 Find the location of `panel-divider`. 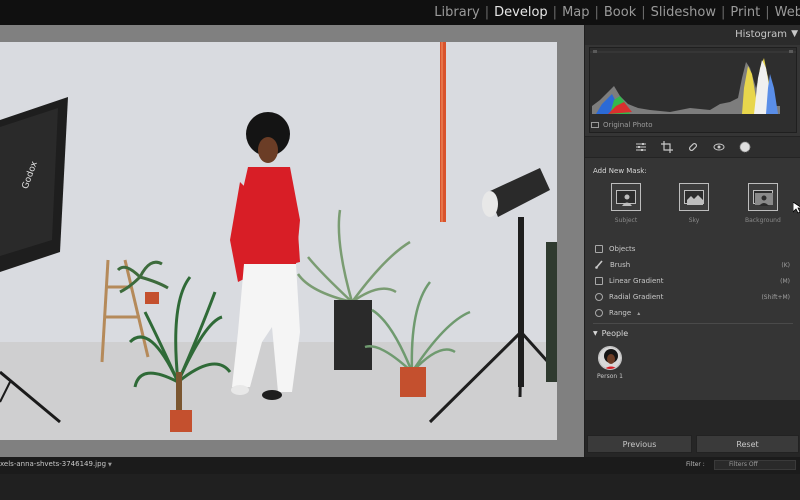

panel-divider is located at coordinates (693, 323).